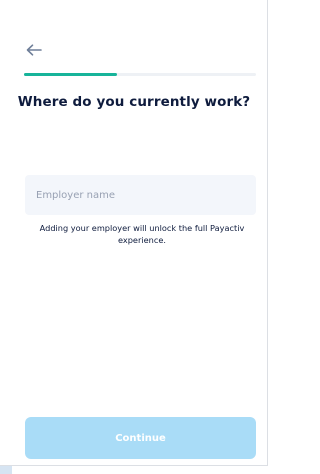  What do you see at coordinates (6, 470) in the screenshot?
I see `window-corner-mark` at bounding box center [6, 470].